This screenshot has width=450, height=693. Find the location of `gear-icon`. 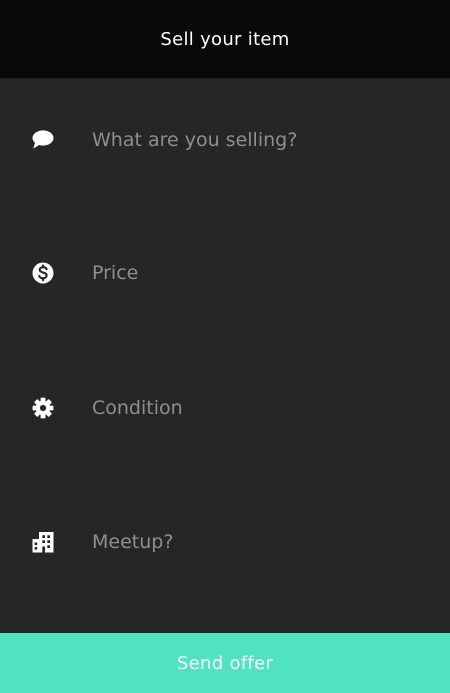

gear-icon is located at coordinates (43, 408).